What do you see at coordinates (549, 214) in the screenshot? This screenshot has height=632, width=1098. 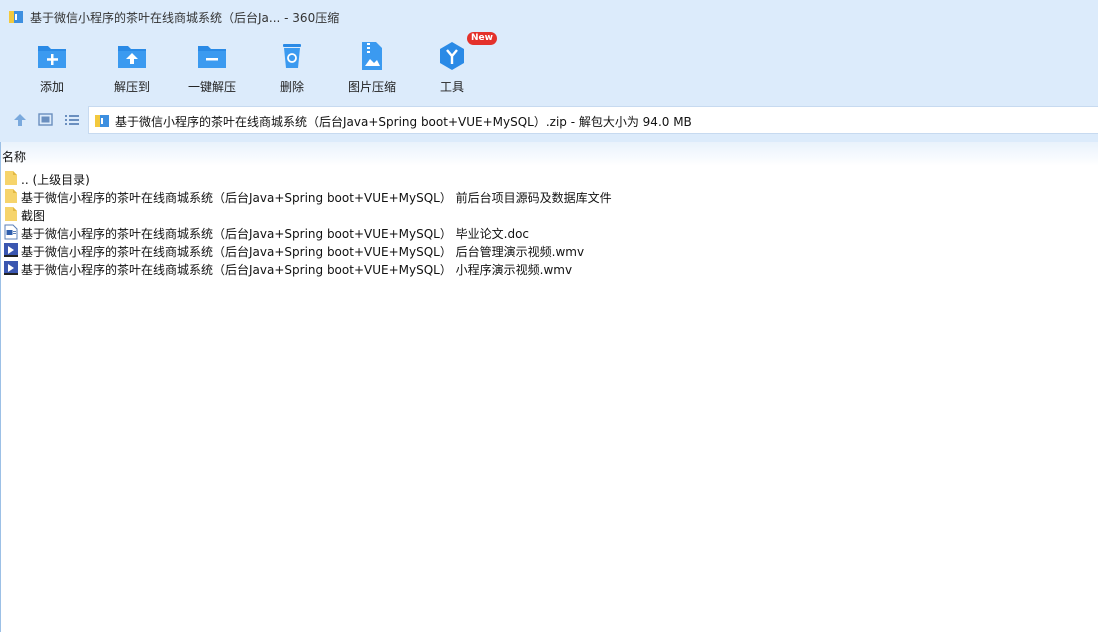 I see `list-item-screenshots-folder: 截图` at bounding box center [549, 214].